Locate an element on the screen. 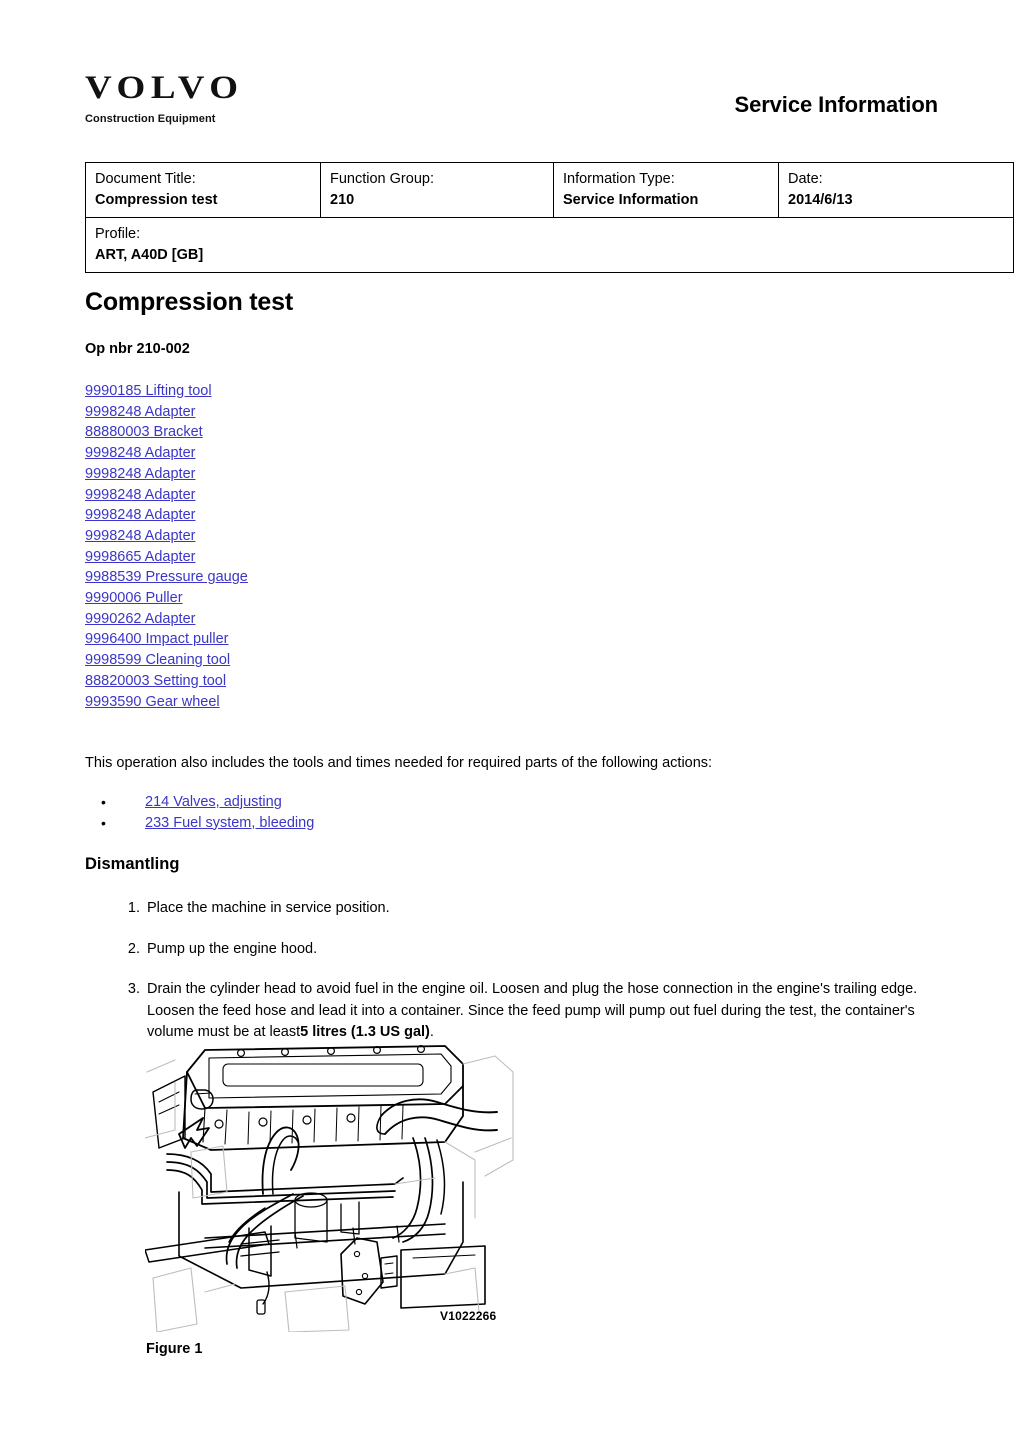 This screenshot has height=1449, width=1024. cell-label: Information Type: is located at coordinates (619, 179).